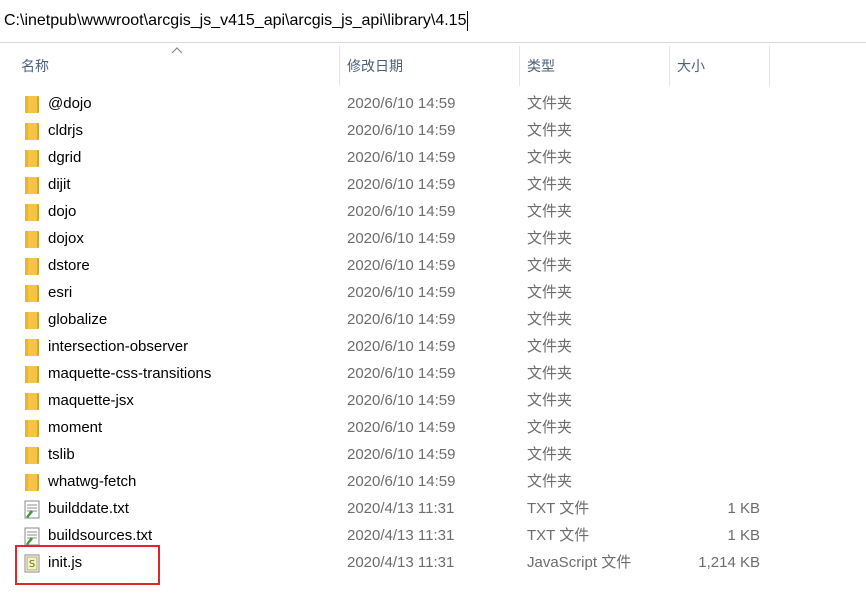 The width and height of the screenshot is (866, 596). I want to click on file-name: esri, so click(60, 292).